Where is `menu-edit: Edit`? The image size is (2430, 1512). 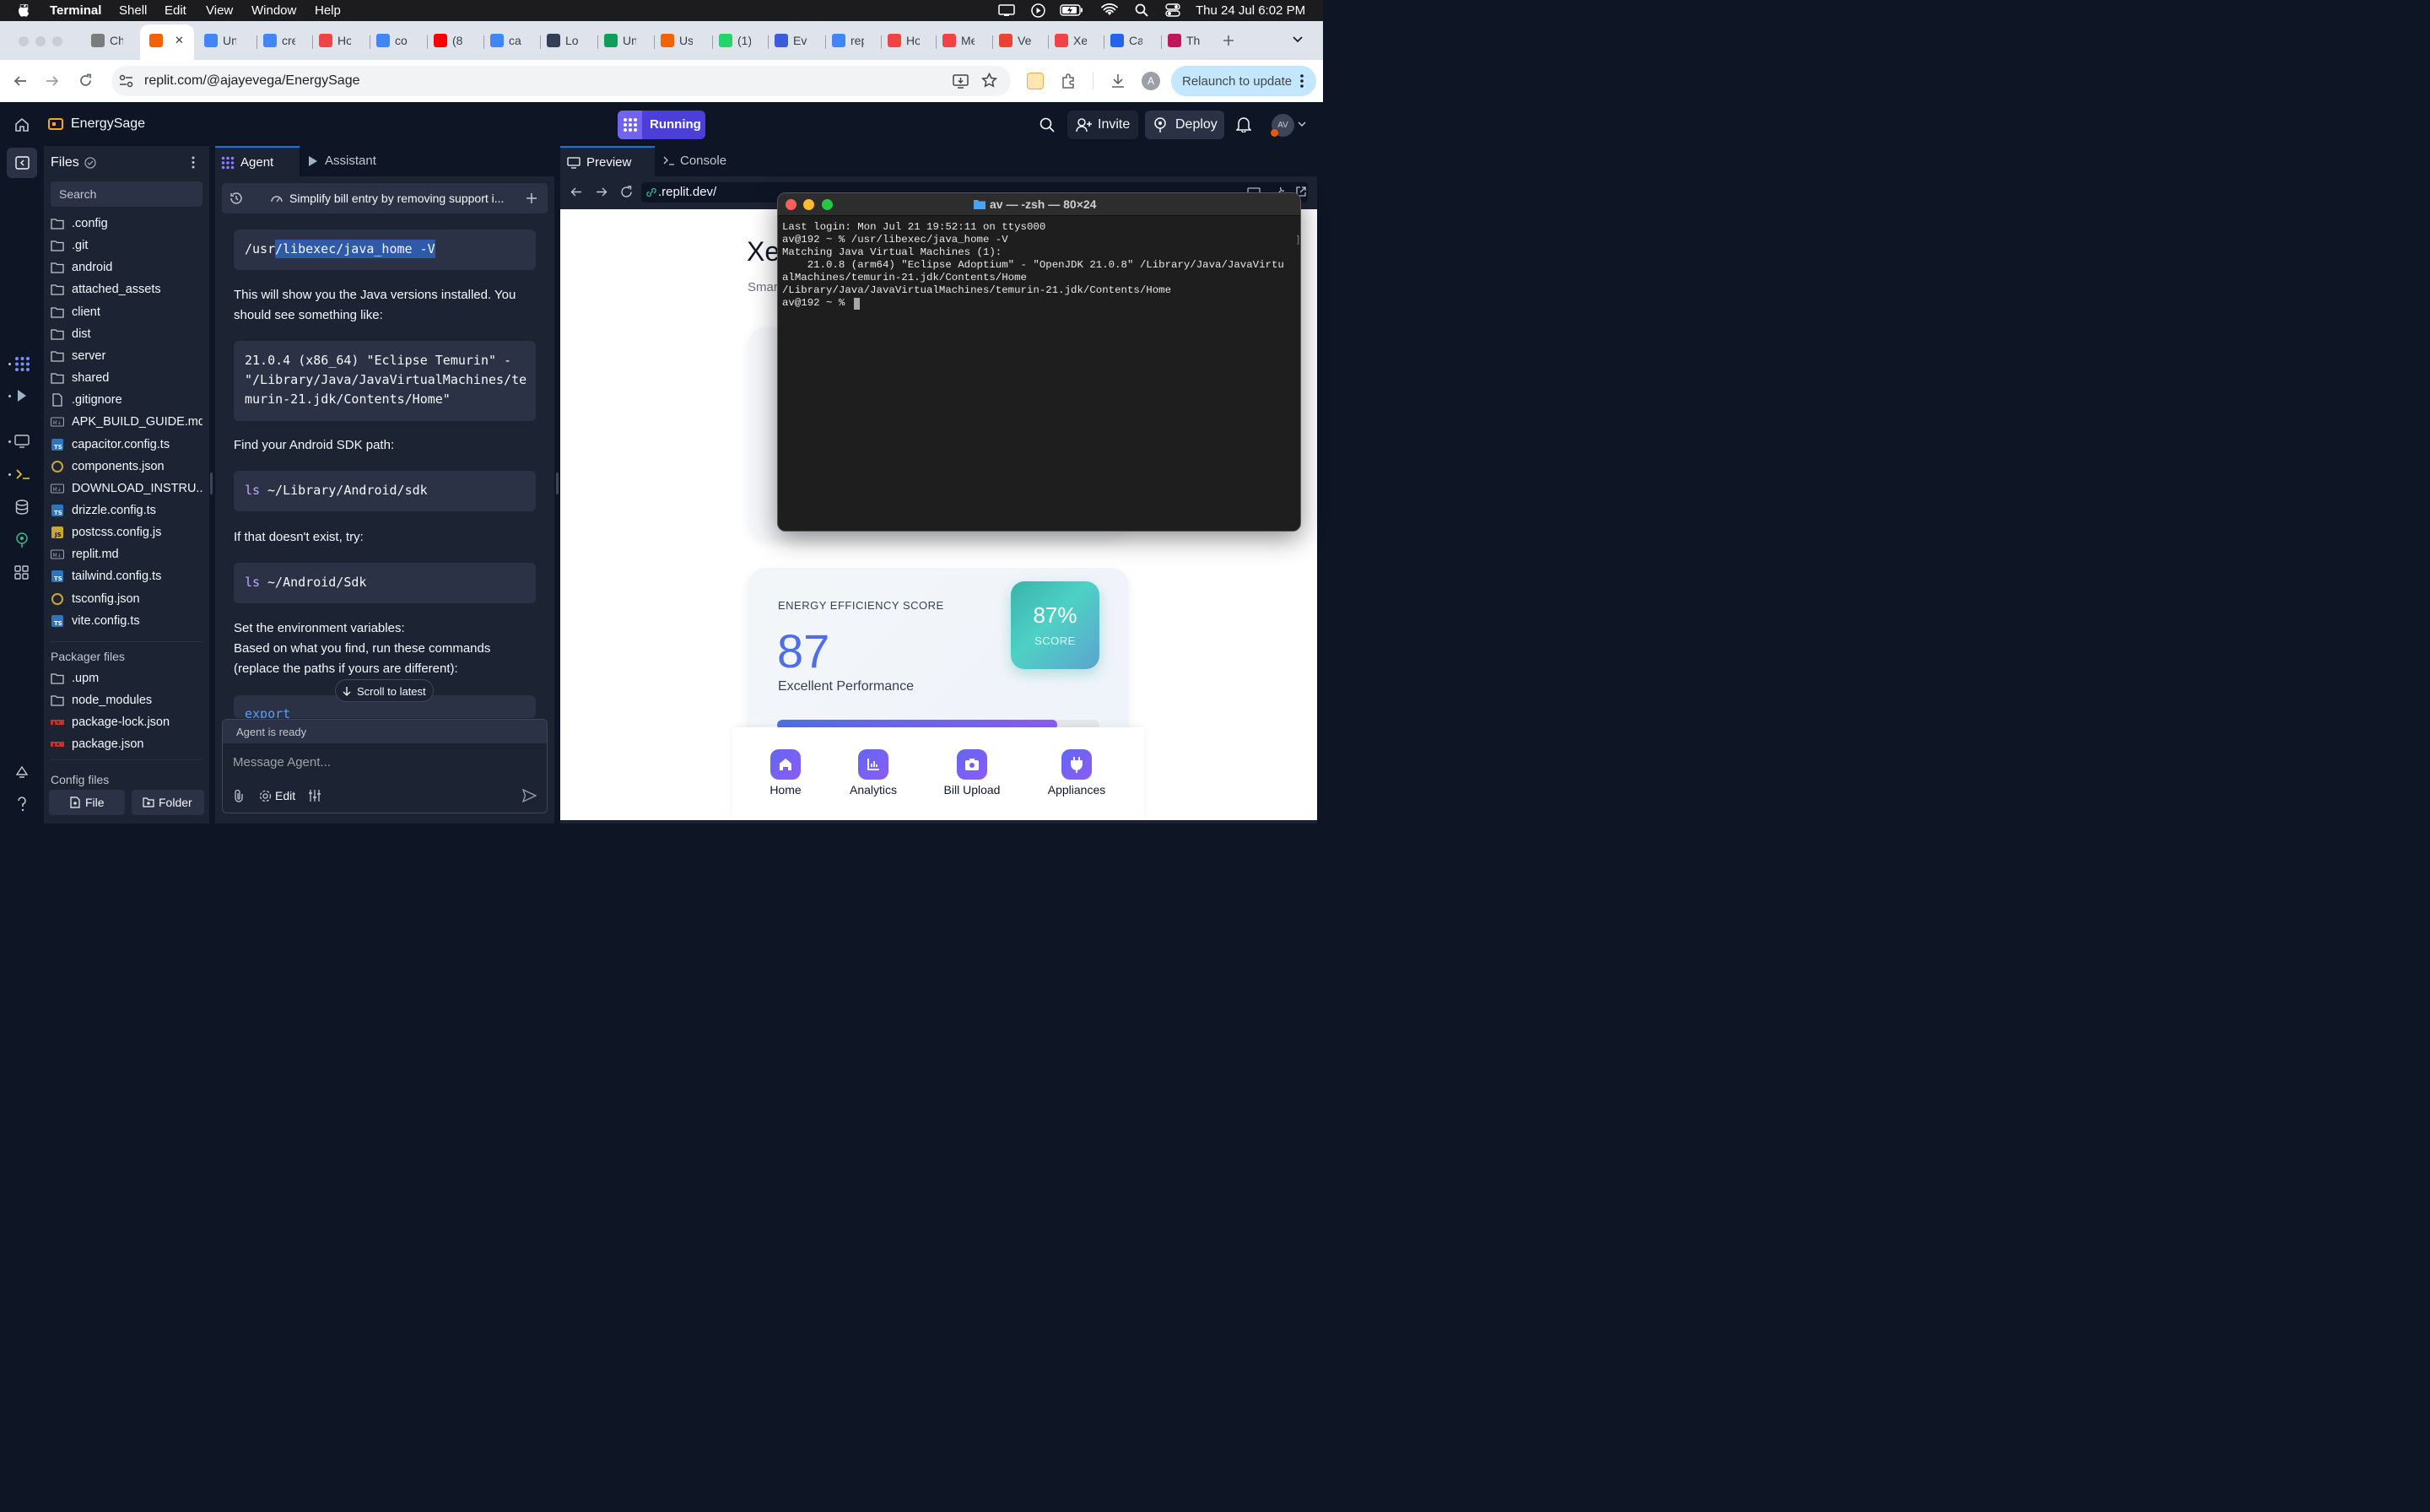 menu-edit: Edit is located at coordinates (175, 10).